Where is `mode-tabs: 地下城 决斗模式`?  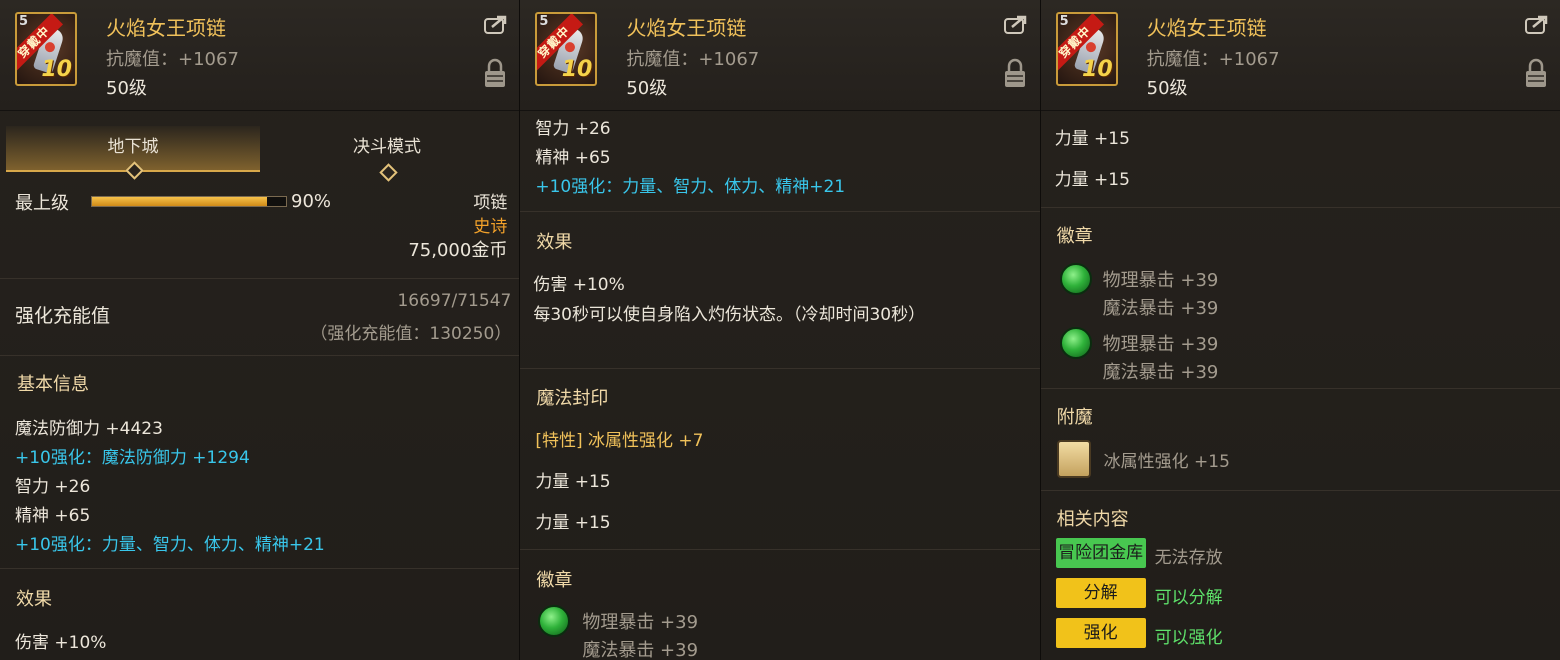
mode-tabs: 地下城 决斗模式 is located at coordinates (260, 154).